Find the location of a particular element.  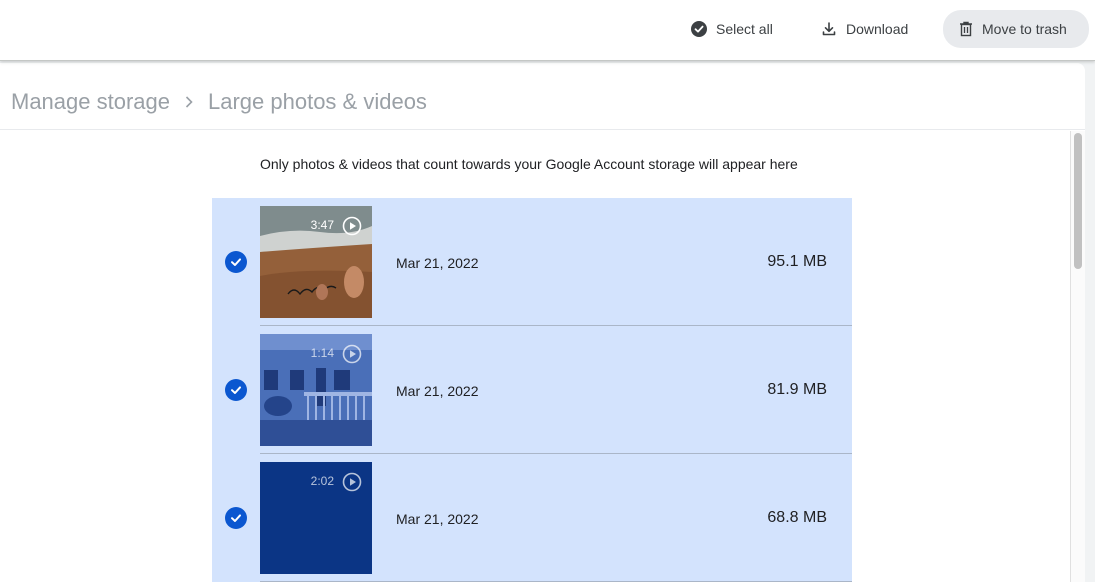

video-thumbnail: 1:14 is located at coordinates (316, 390).